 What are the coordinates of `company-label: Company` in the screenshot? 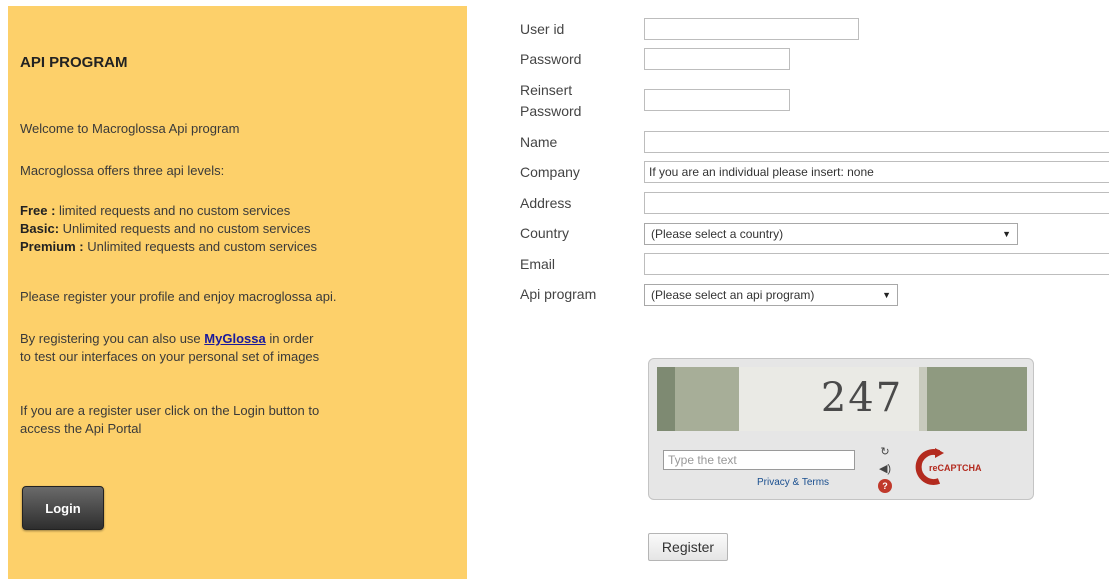 It's located at (550, 172).